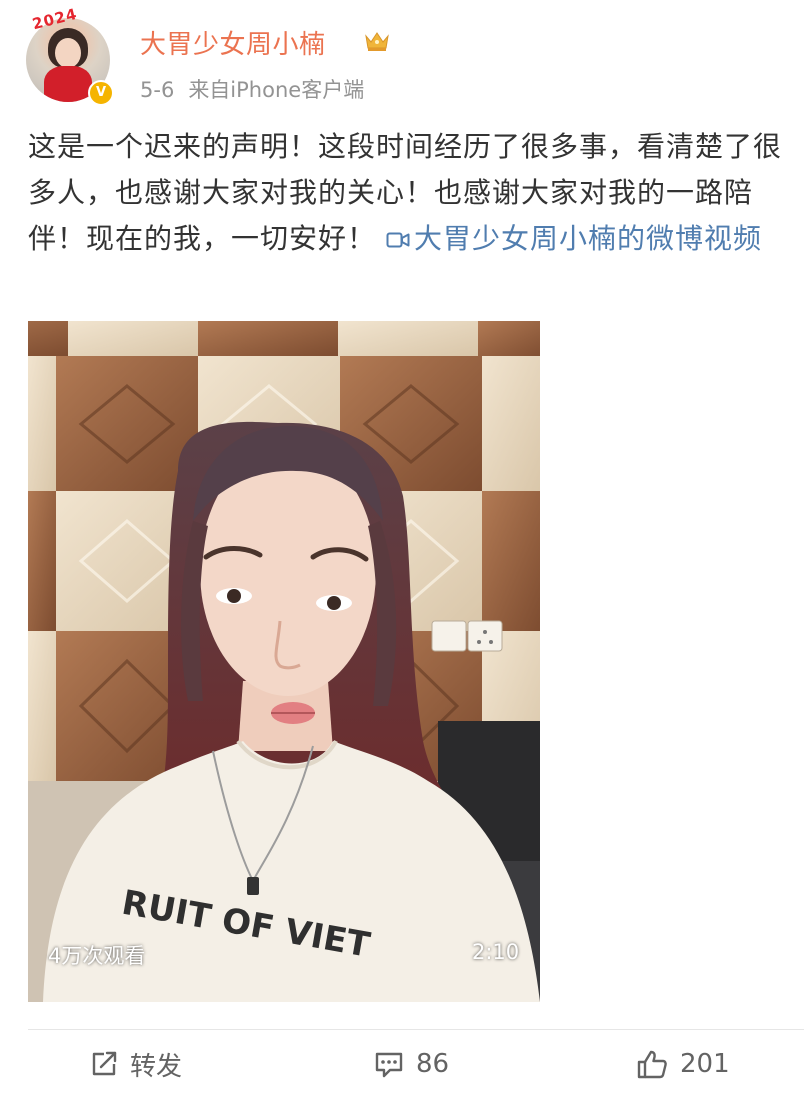  What do you see at coordinates (398, 240) in the screenshot?
I see `video-camera-icon` at bounding box center [398, 240].